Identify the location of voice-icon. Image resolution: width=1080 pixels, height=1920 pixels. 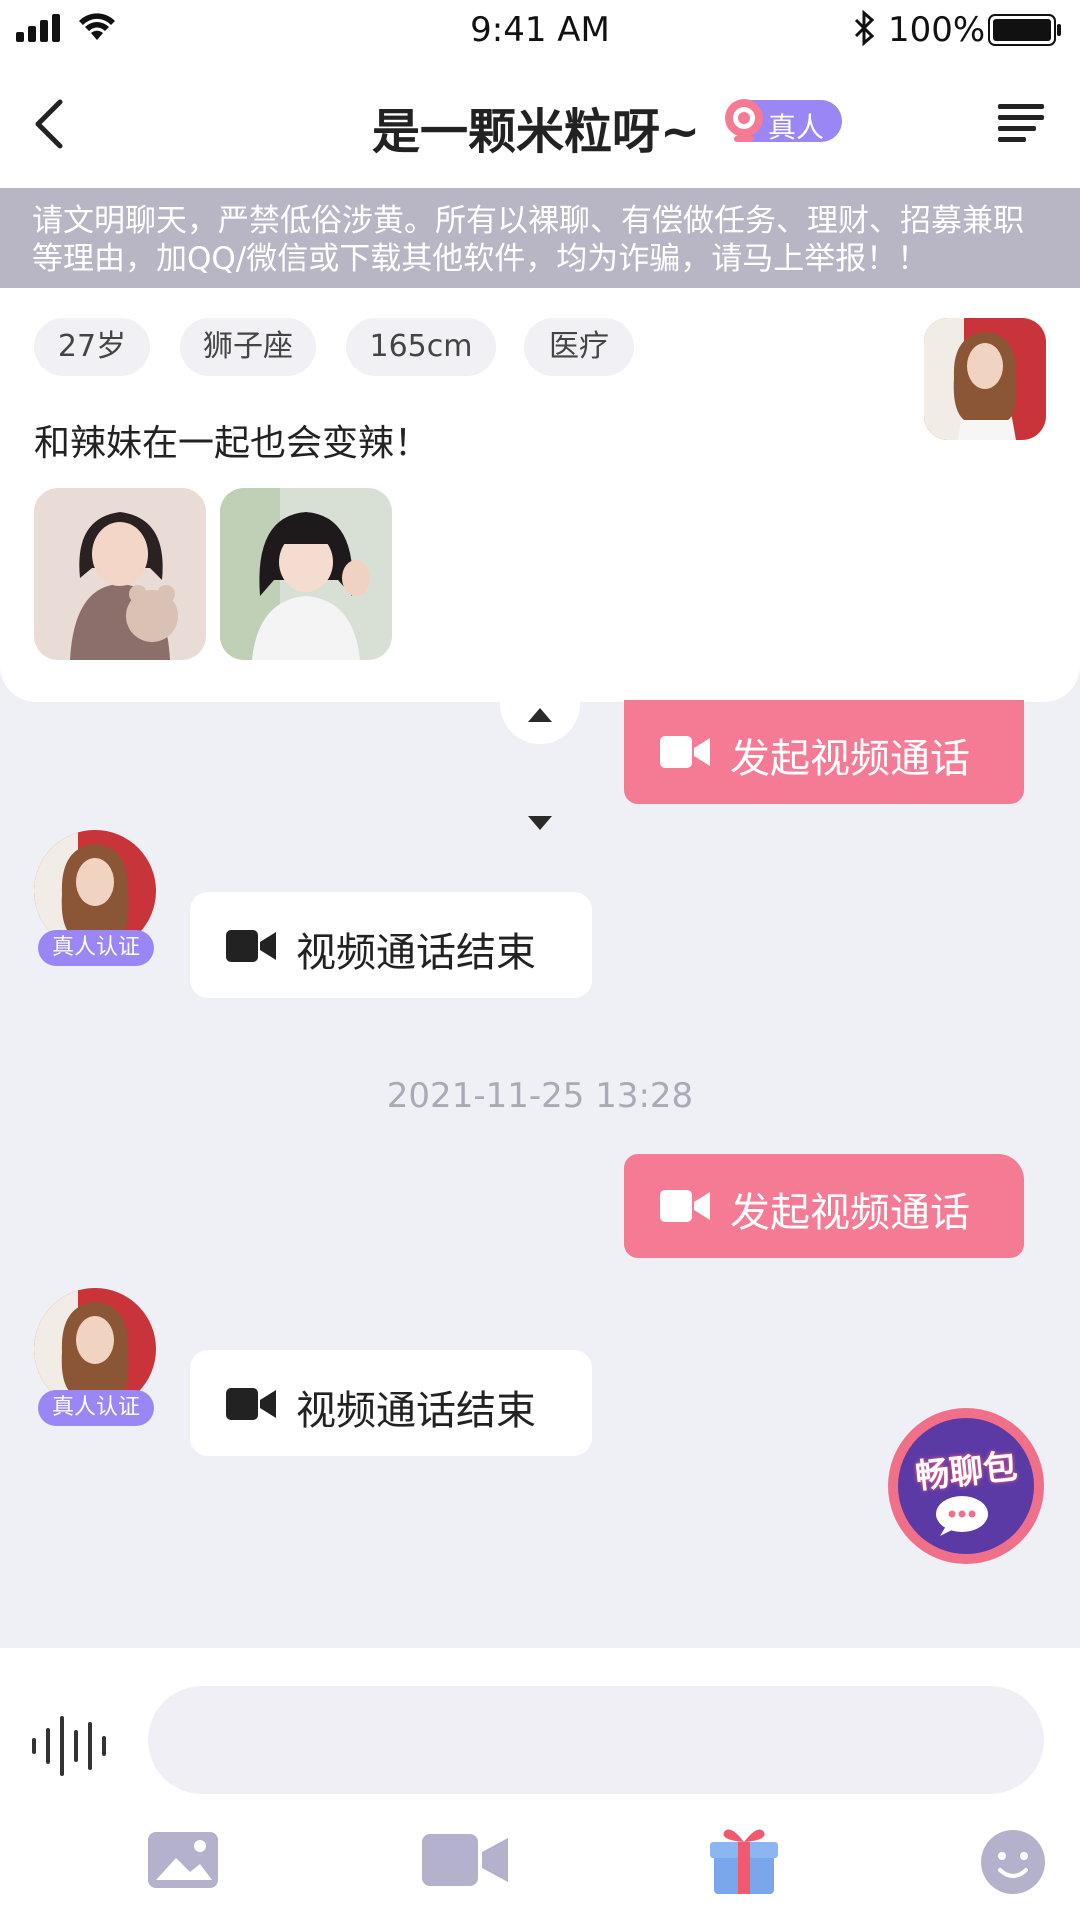
(69, 1746).